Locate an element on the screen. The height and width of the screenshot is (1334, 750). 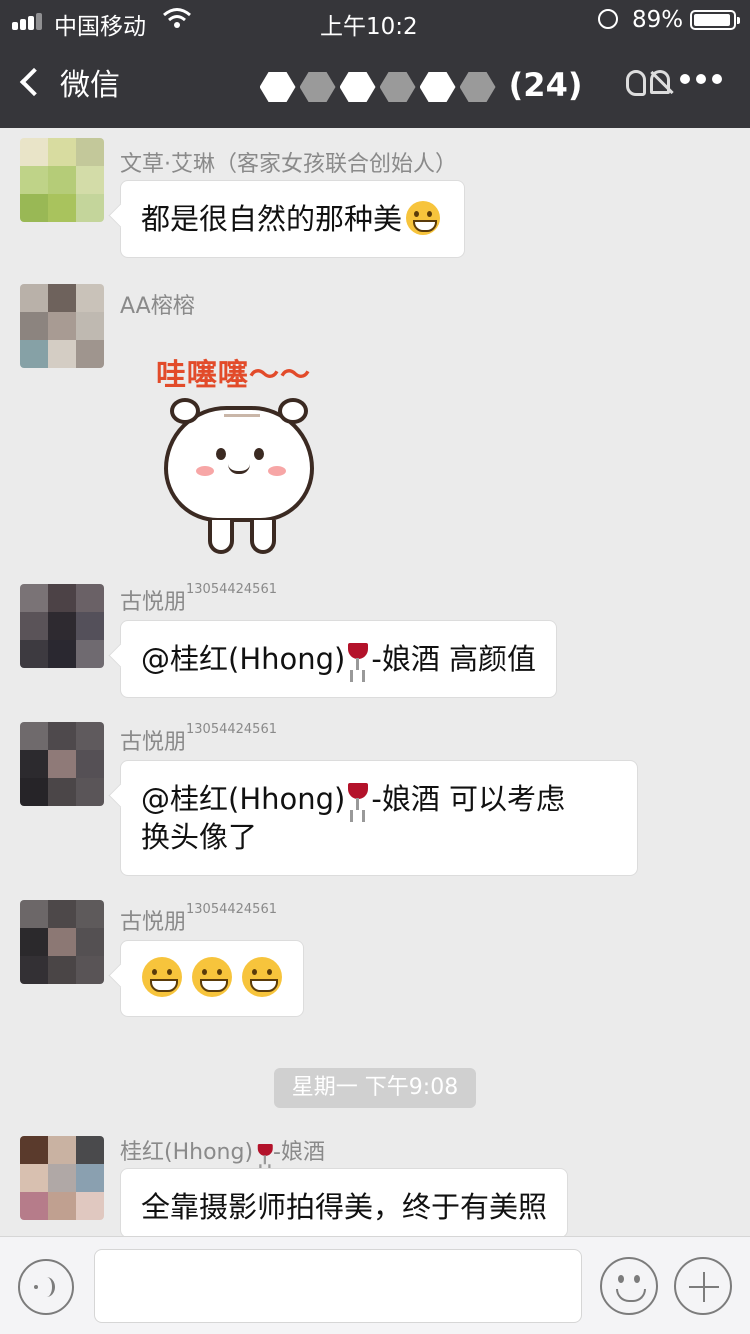
chevron-left-icon is located at coordinates (34, 82).